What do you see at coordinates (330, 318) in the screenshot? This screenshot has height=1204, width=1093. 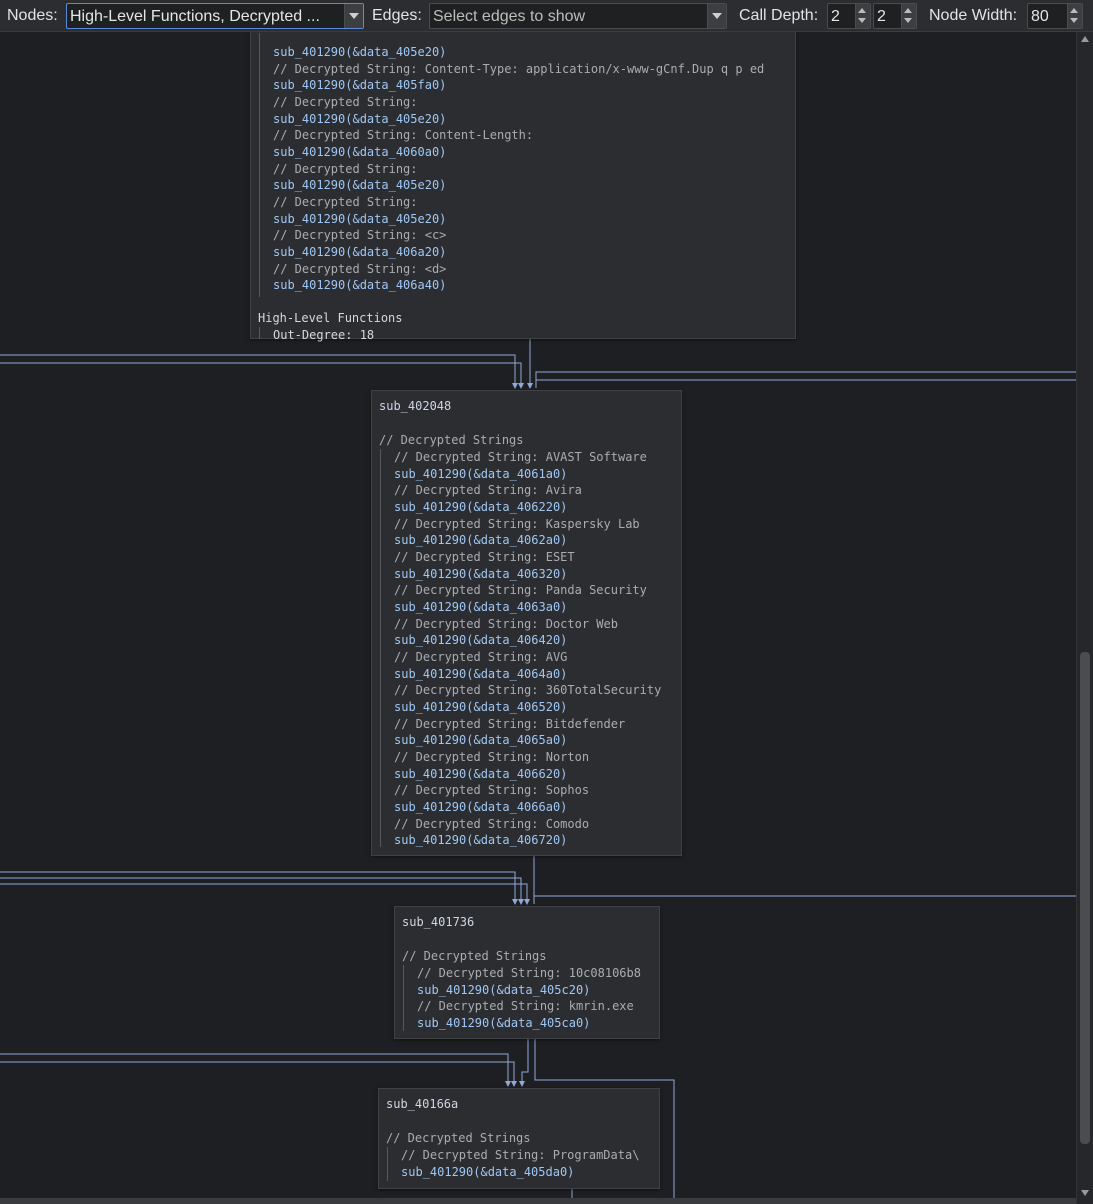 I see `node-footer-title: High-Level Functions` at bounding box center [330, 318].